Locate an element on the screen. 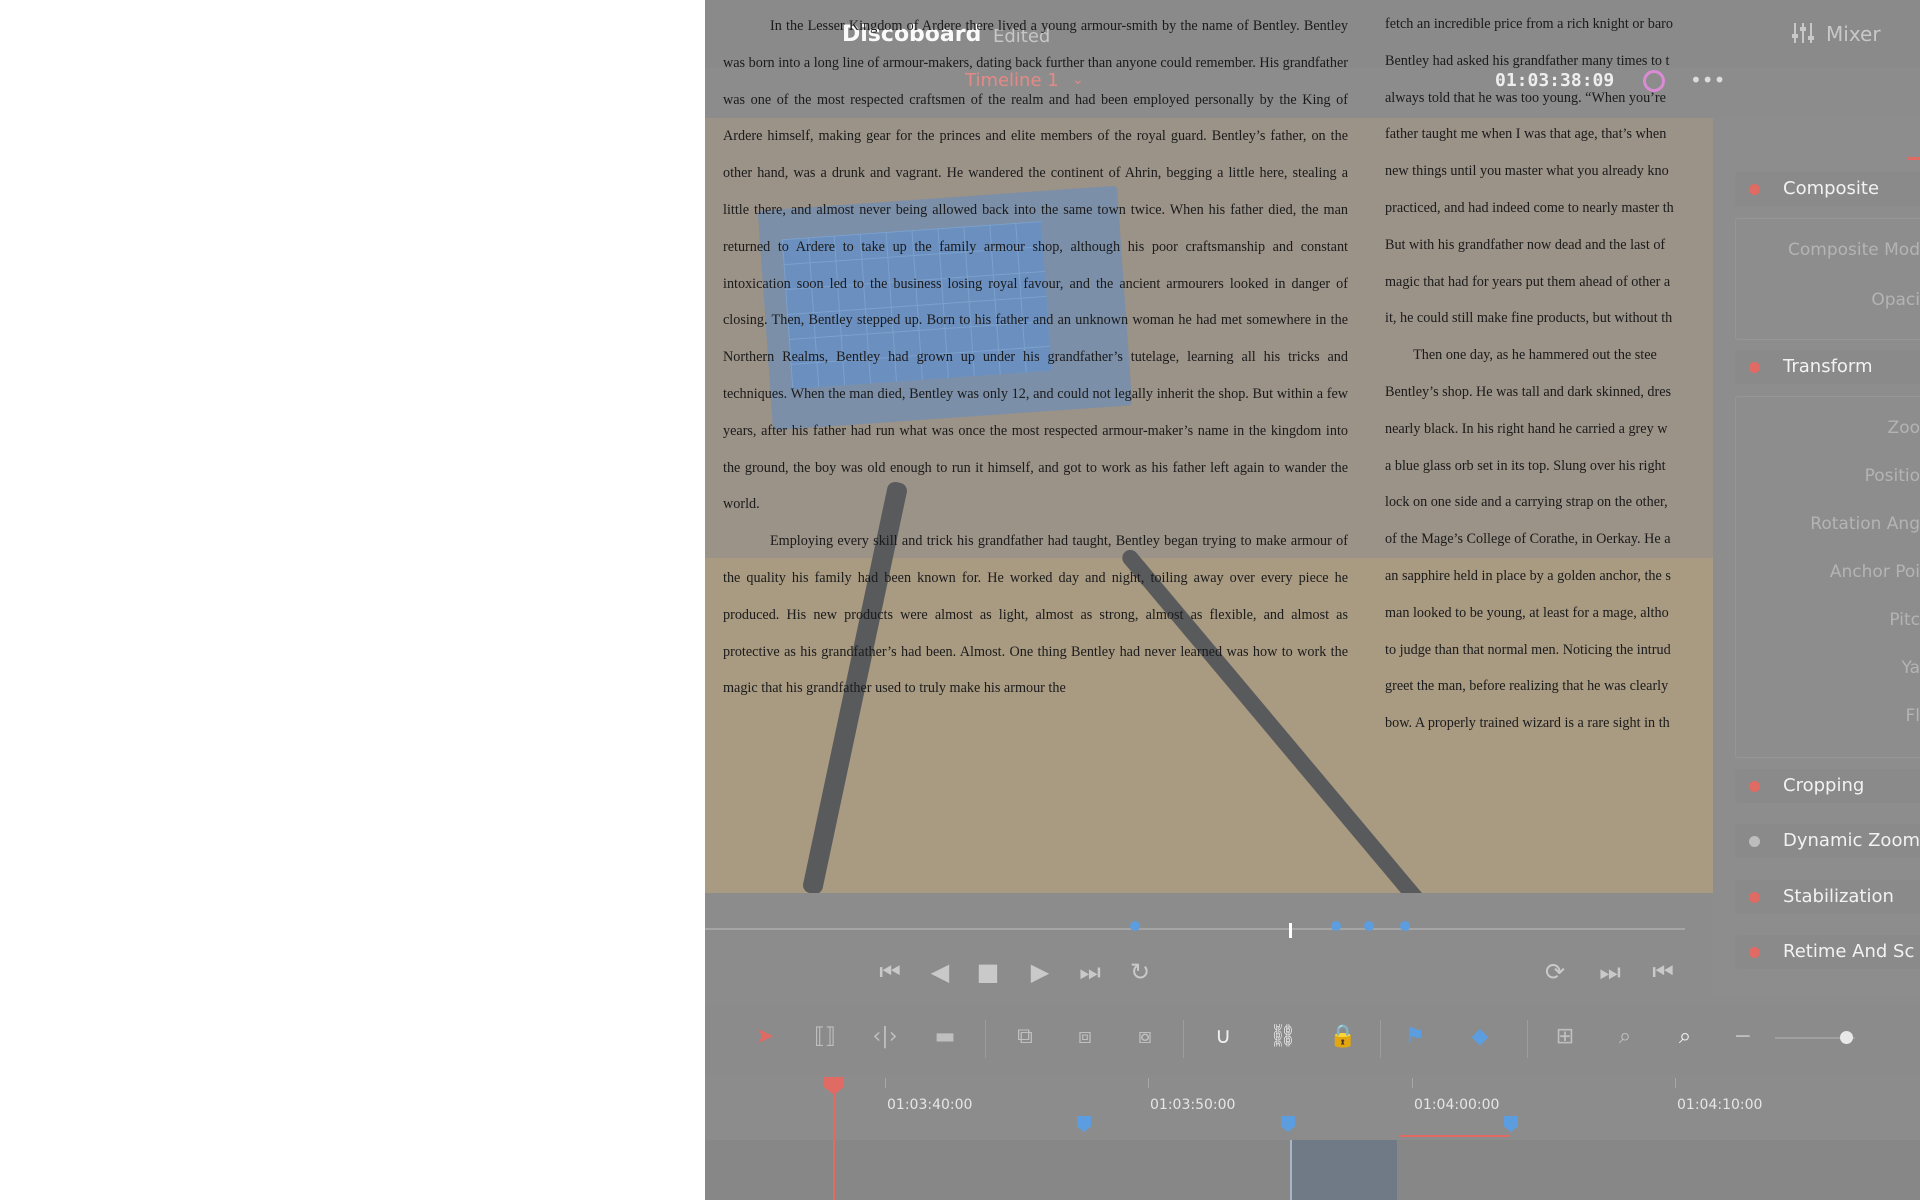 The height and width of the screenshot is (1200, 1920). match-frame-icon: ⟳ is located at coordinates (1555, 973).